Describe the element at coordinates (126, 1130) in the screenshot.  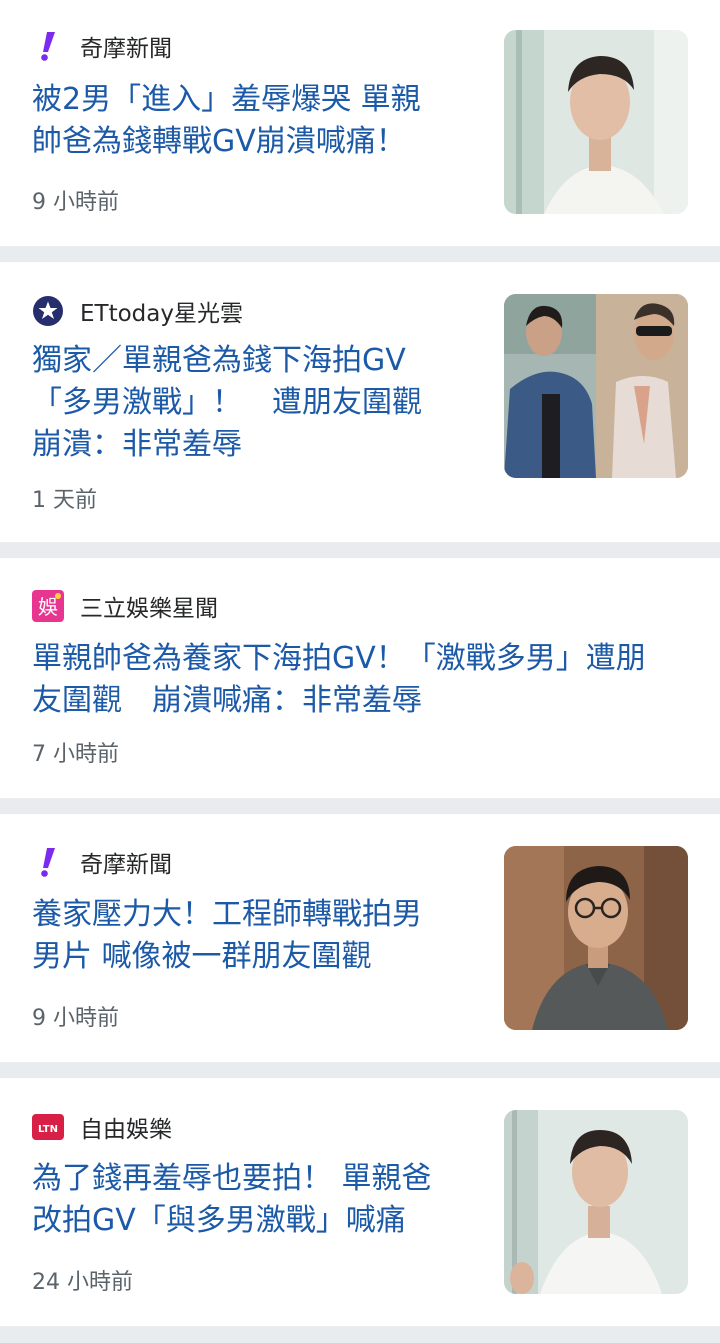
I see `source-name: 自由娛樂` at that location.